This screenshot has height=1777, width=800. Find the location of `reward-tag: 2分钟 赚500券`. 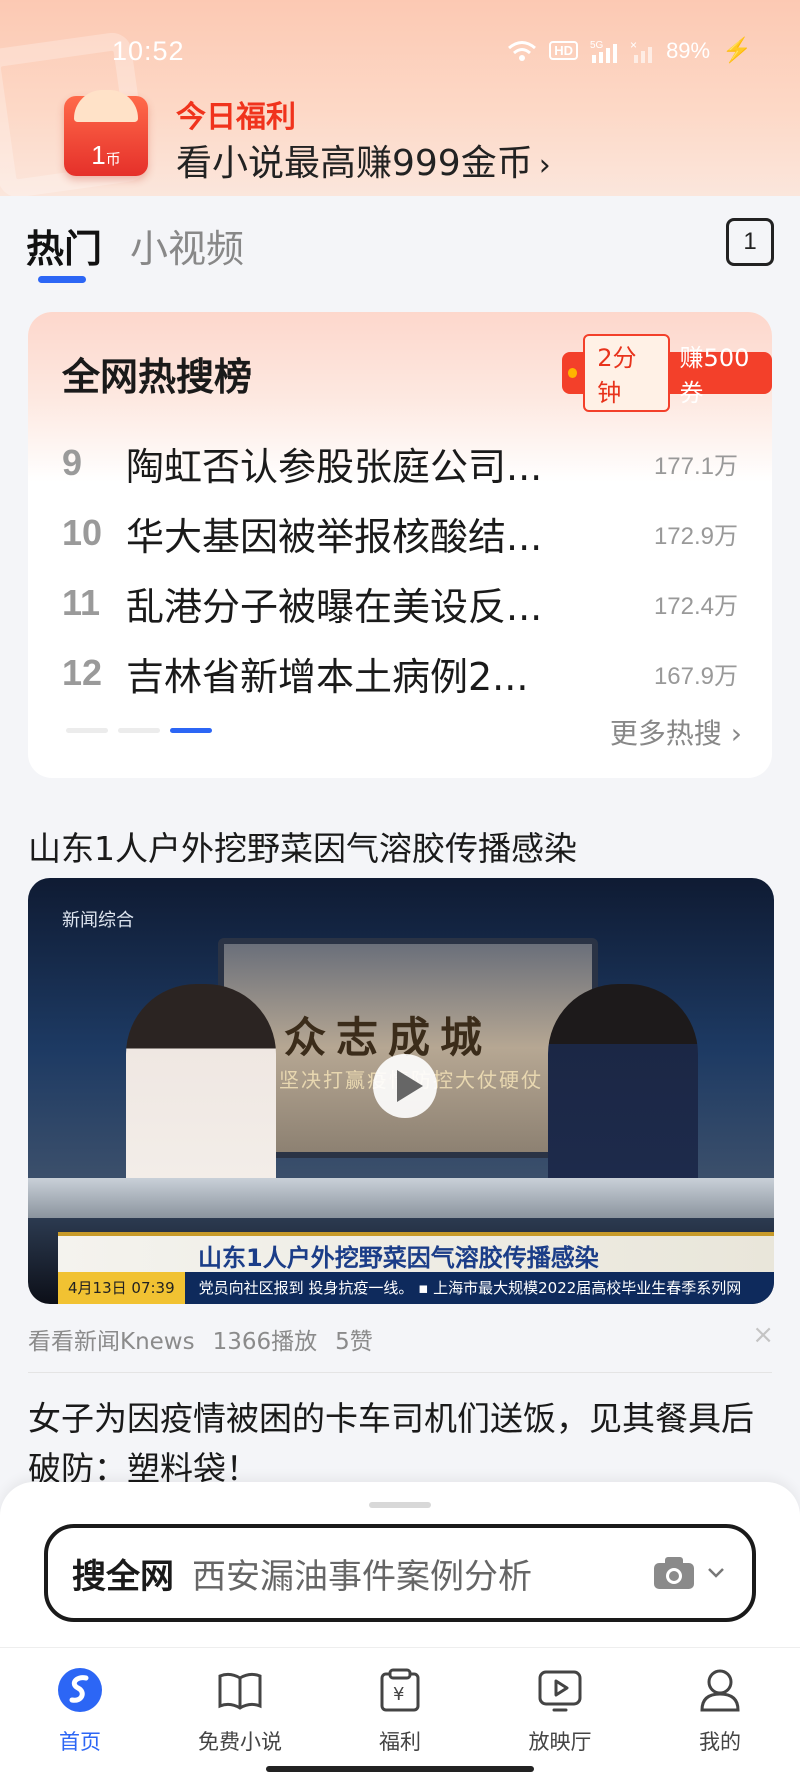

reward-tag: 2分钟 赚500券 is located at coordinates (667, 373).